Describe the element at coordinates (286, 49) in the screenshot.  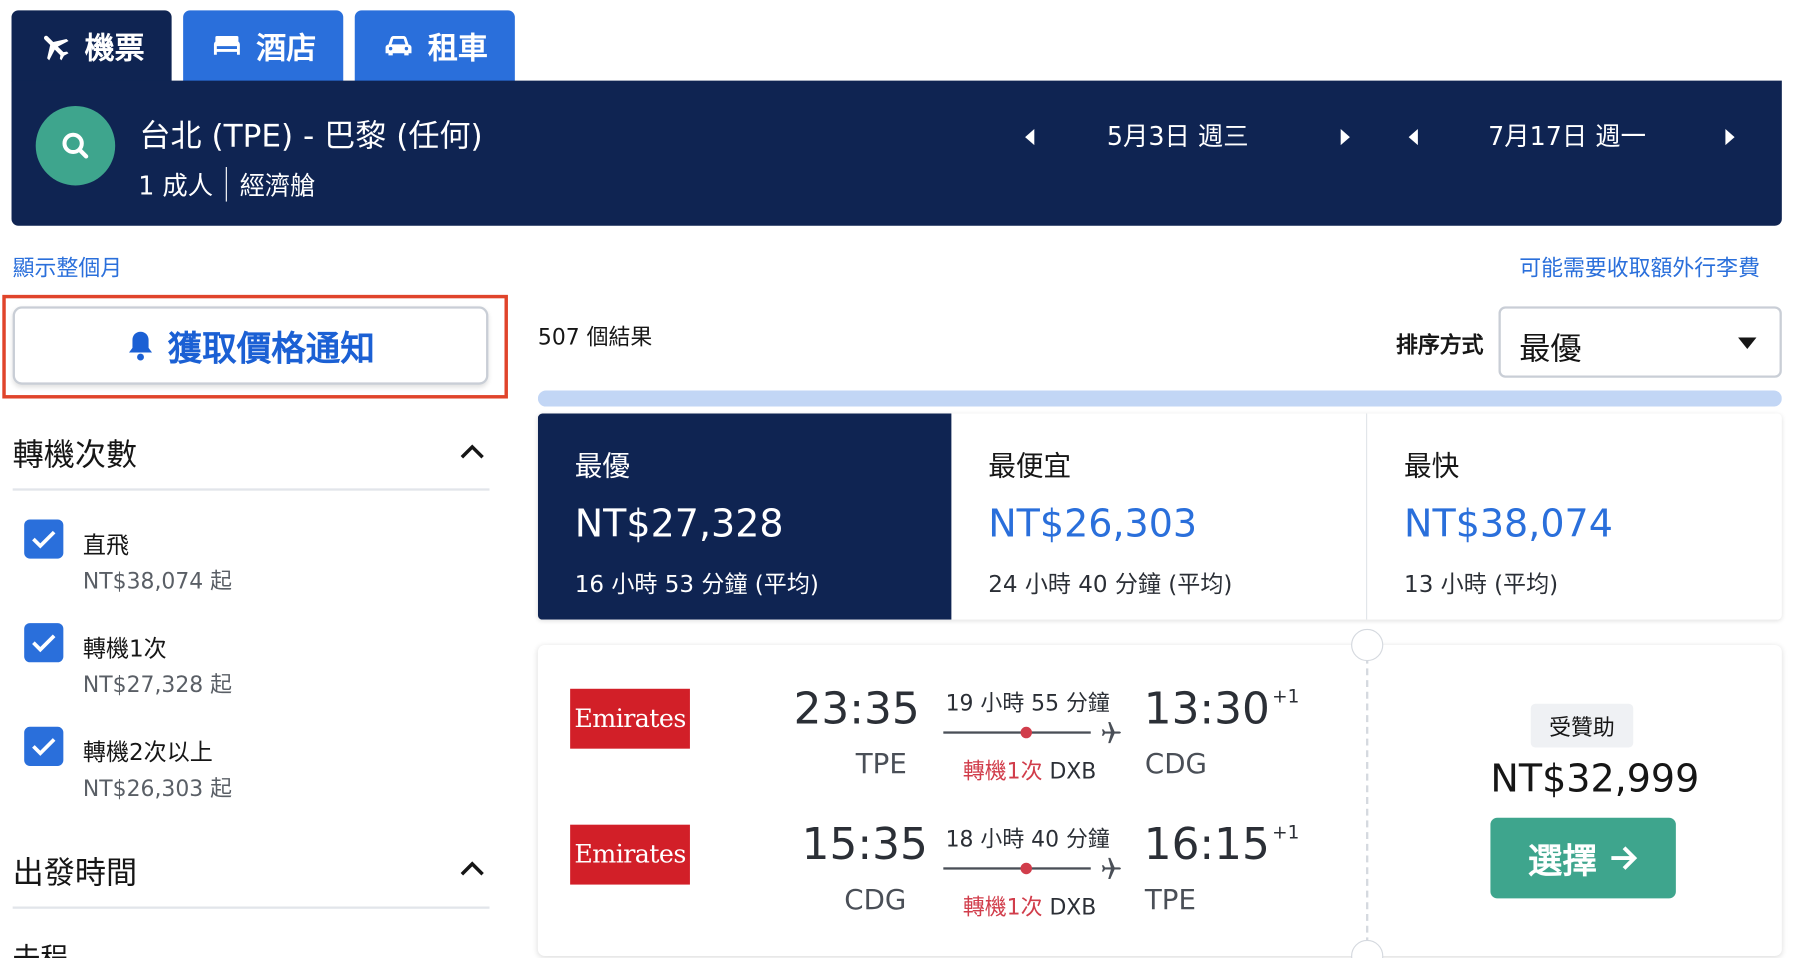
I see `tab-label: 酒店` at that location.